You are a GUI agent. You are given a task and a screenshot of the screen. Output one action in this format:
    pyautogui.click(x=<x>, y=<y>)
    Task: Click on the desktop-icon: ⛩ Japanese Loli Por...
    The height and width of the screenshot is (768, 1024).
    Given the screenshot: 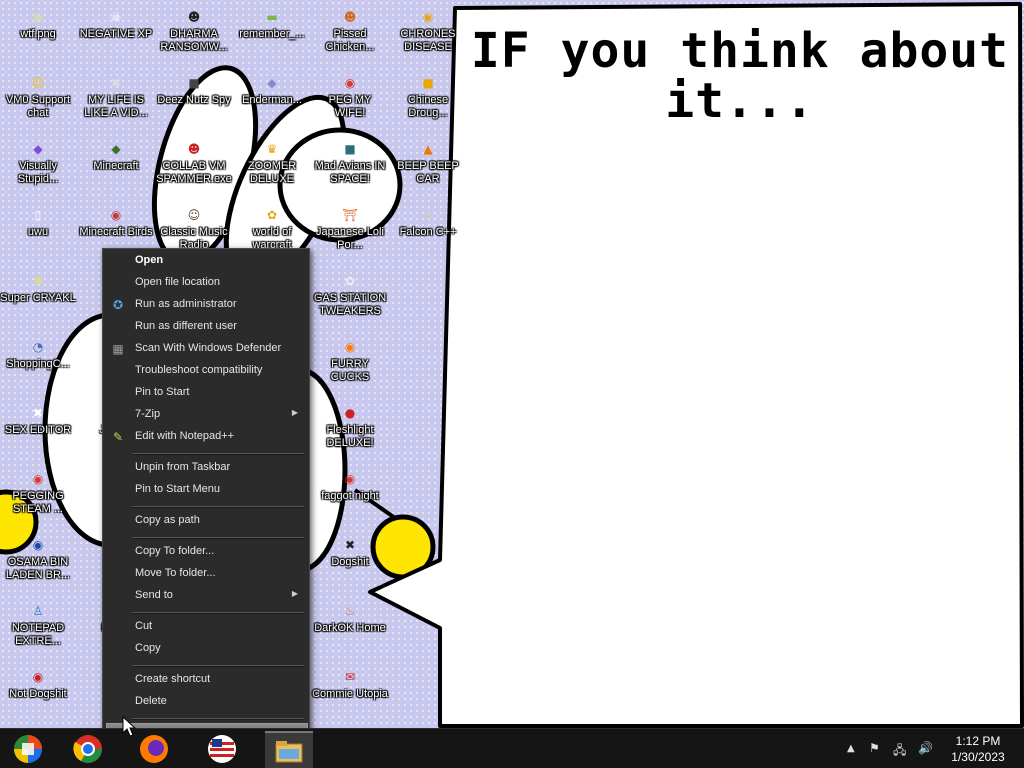 What is the action you would take?
    pyautogui.click(x=350, y=226)
    